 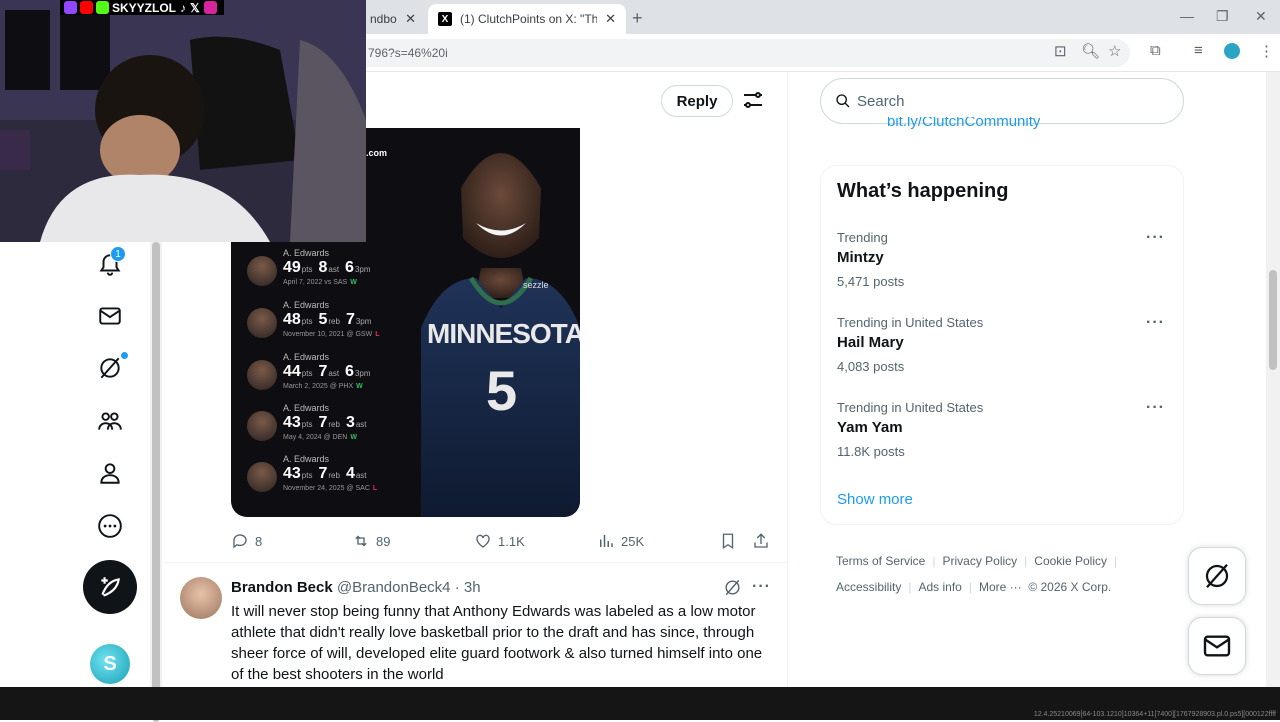 What do you see at coordinates (1273, 379) in the screenshot?
I see `right-scrollbar` at bounding box center [1273, 379].